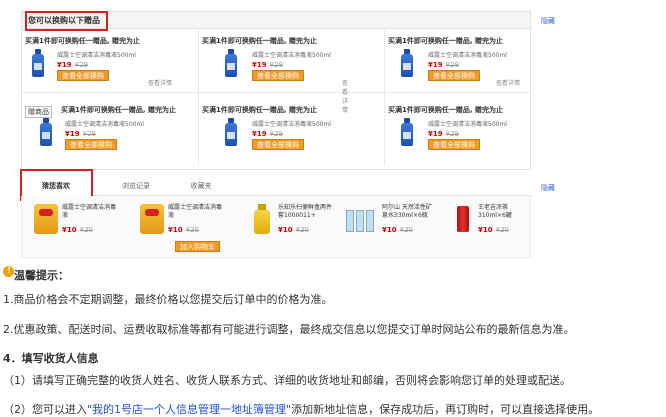 The width and height of the screenshot is (666, 417). I want to click on recommend-item: 乐知乐扫便鲜盒两件套1000011+ ¥10 ¥20, so click(291, 231).